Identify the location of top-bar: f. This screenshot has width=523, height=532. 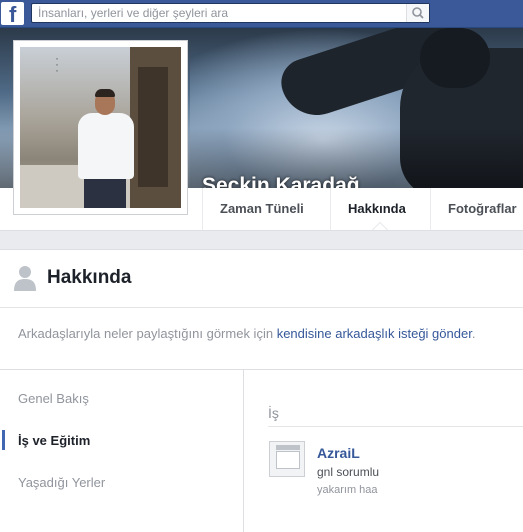
(261, 14).